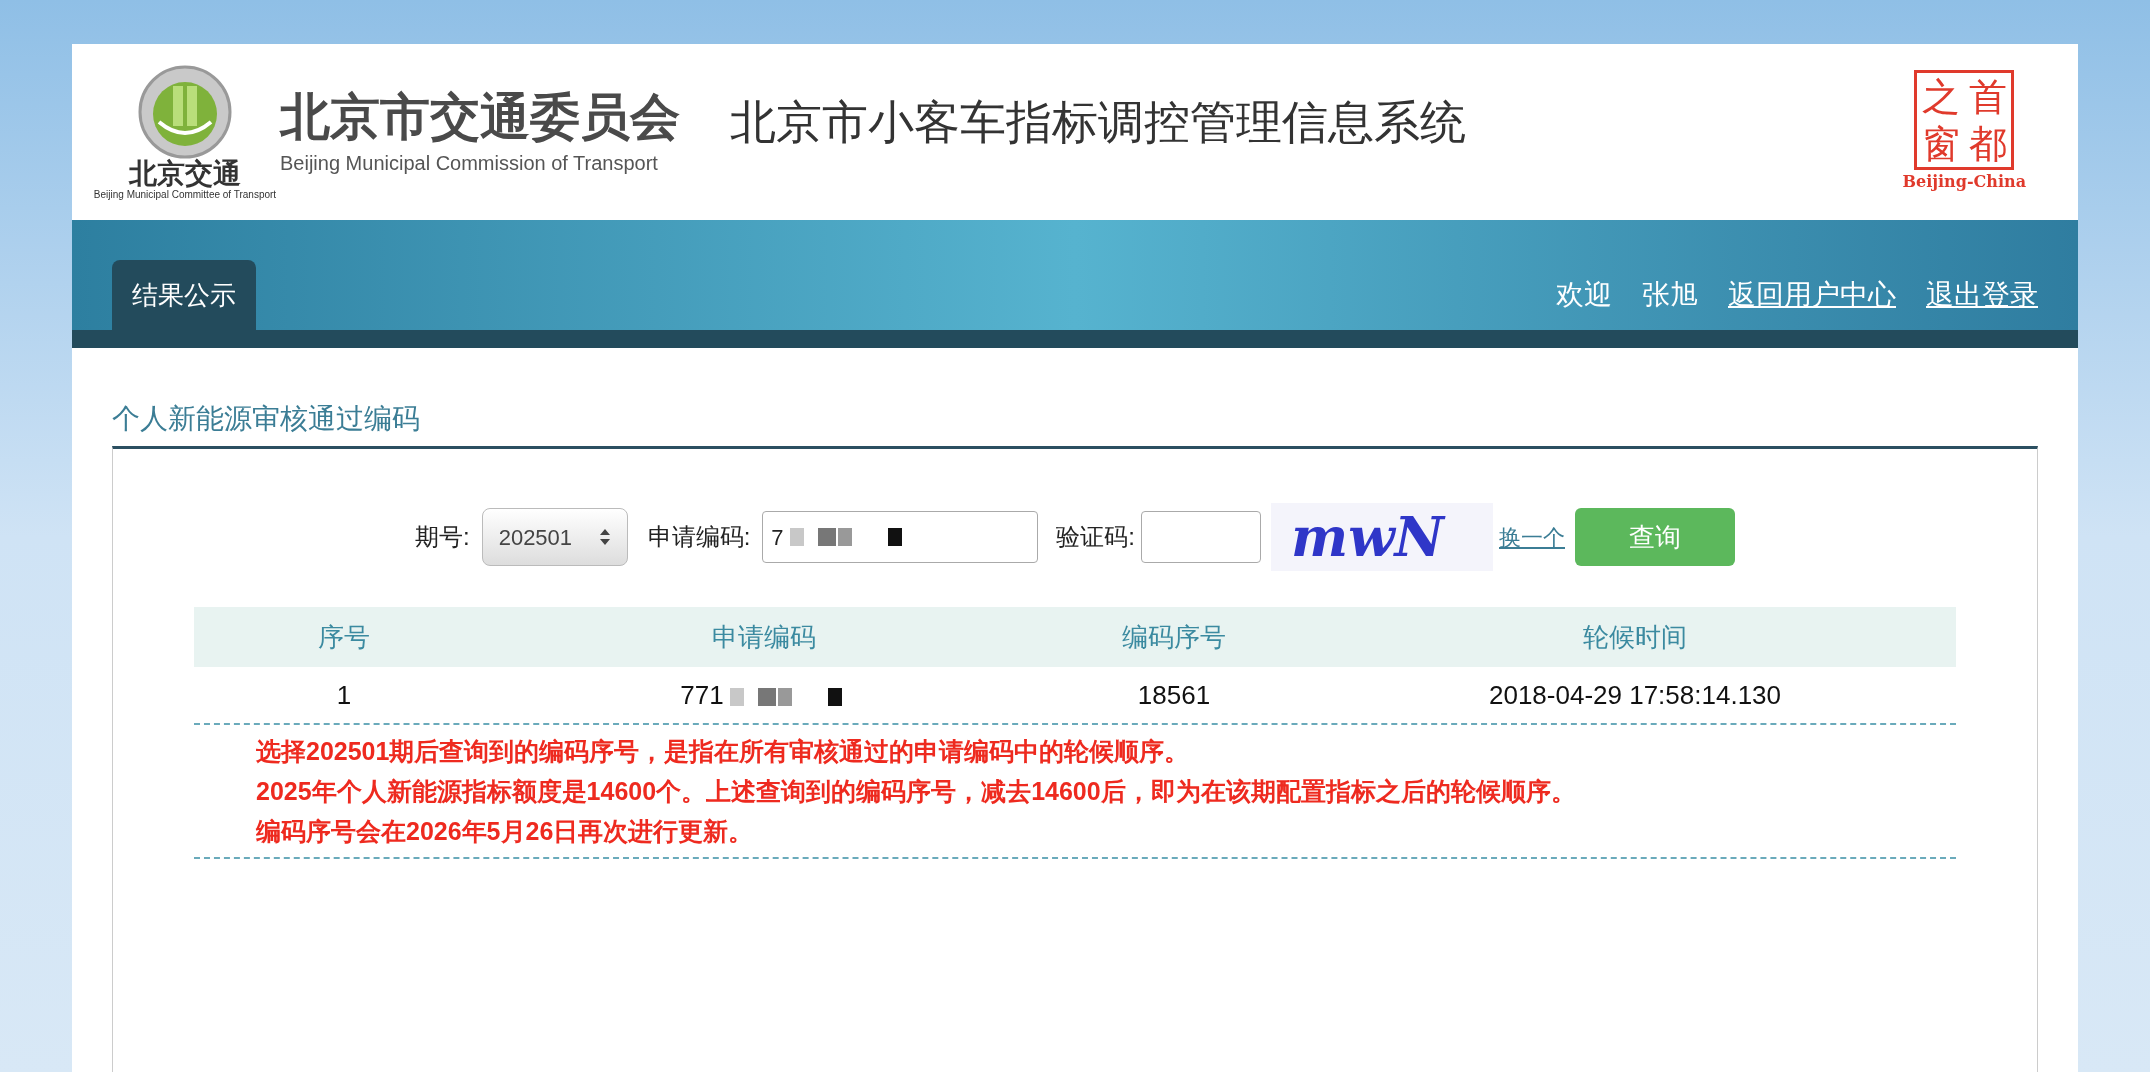  I want to click on query-button: 查询, so click(1655, 537).